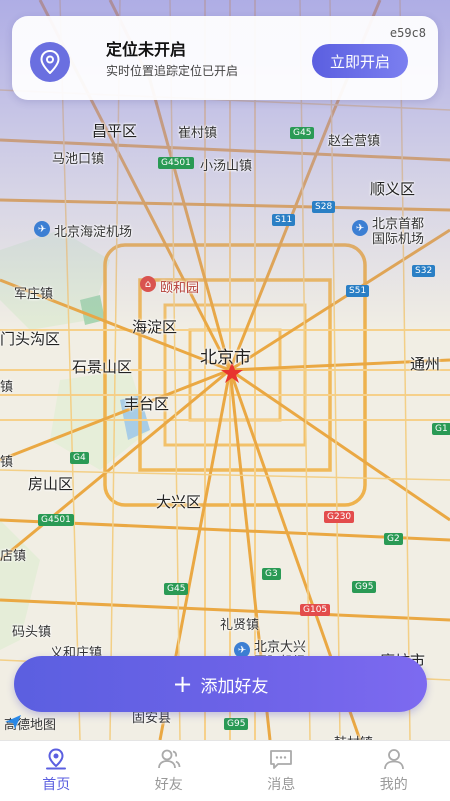 Image resolution: width=450 pixels, height=801 pixels. What do you see at coordinates (114, 130) in the screenshot?
I see `map-label: 昌平区` at bounding box center [114, 130].